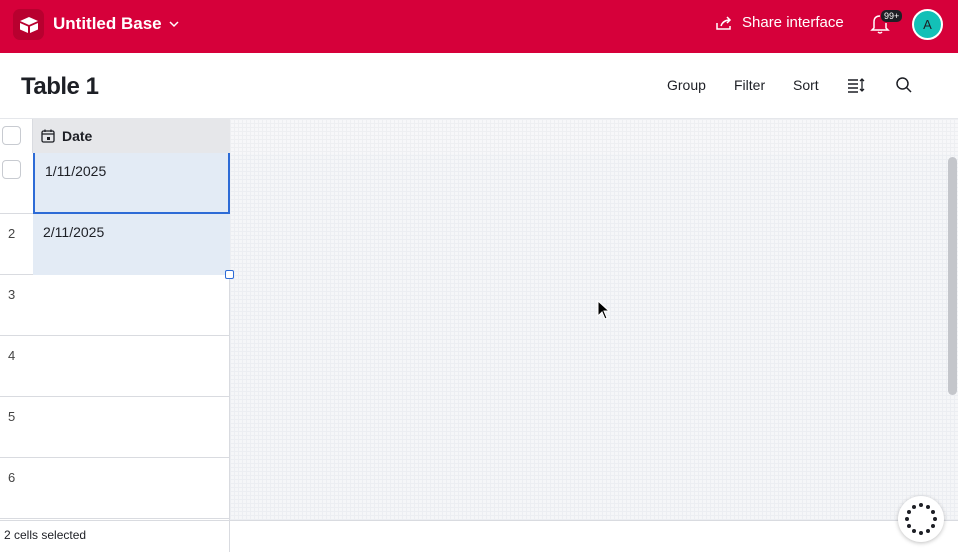 The image size is (958, 552). What do you see at coordinates (892, 16) in the screenshot?
I see `notification-badge: 99+` at bounding box center [892, 16].